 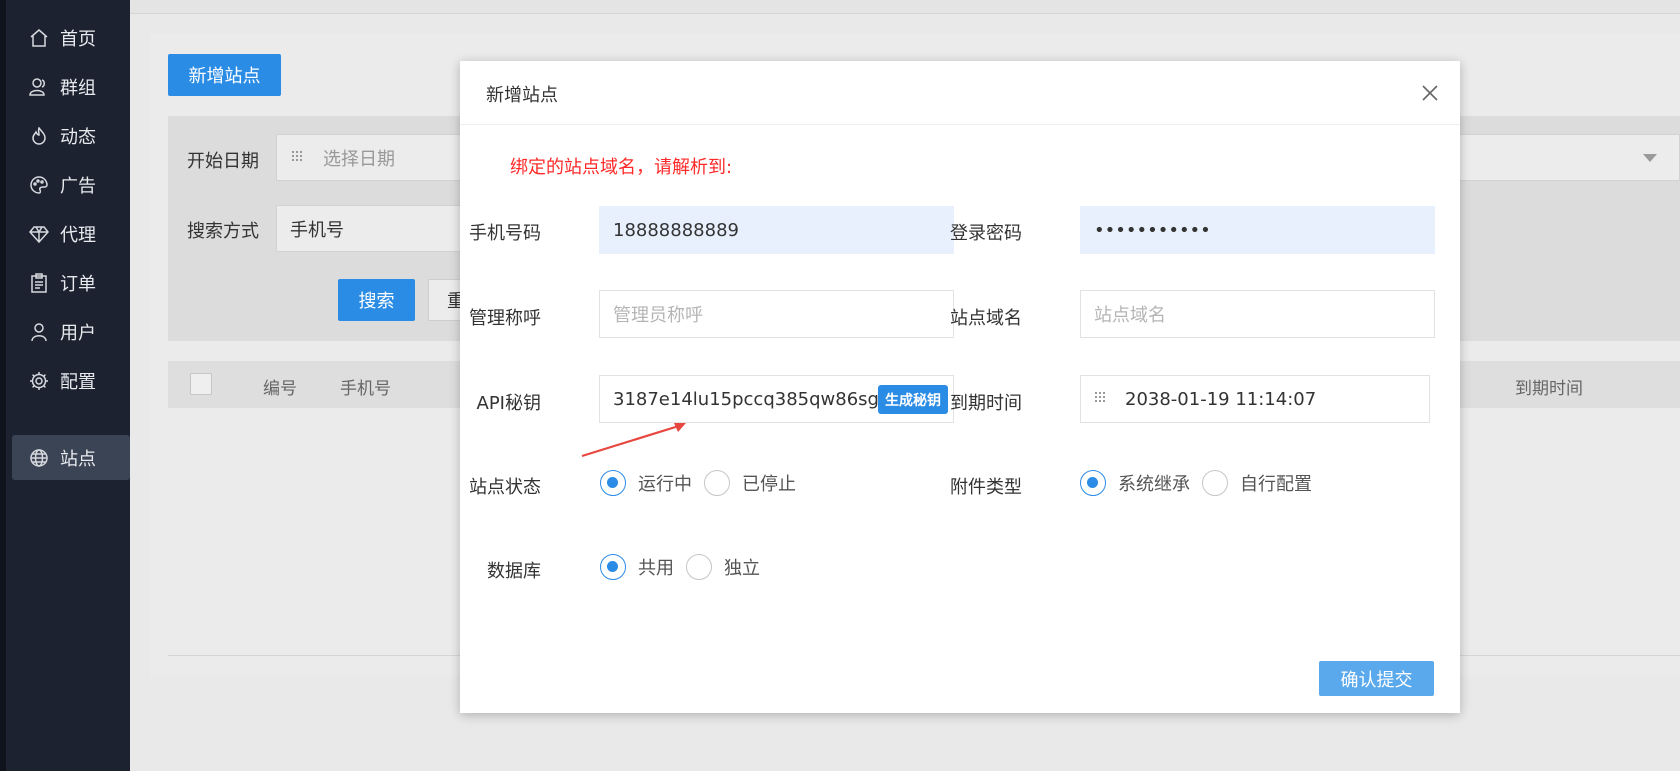 What do you see at coordinates (960, 93) in the screenshot?
I see `modal-header: 新增站点` at bounding box center [960, 93].